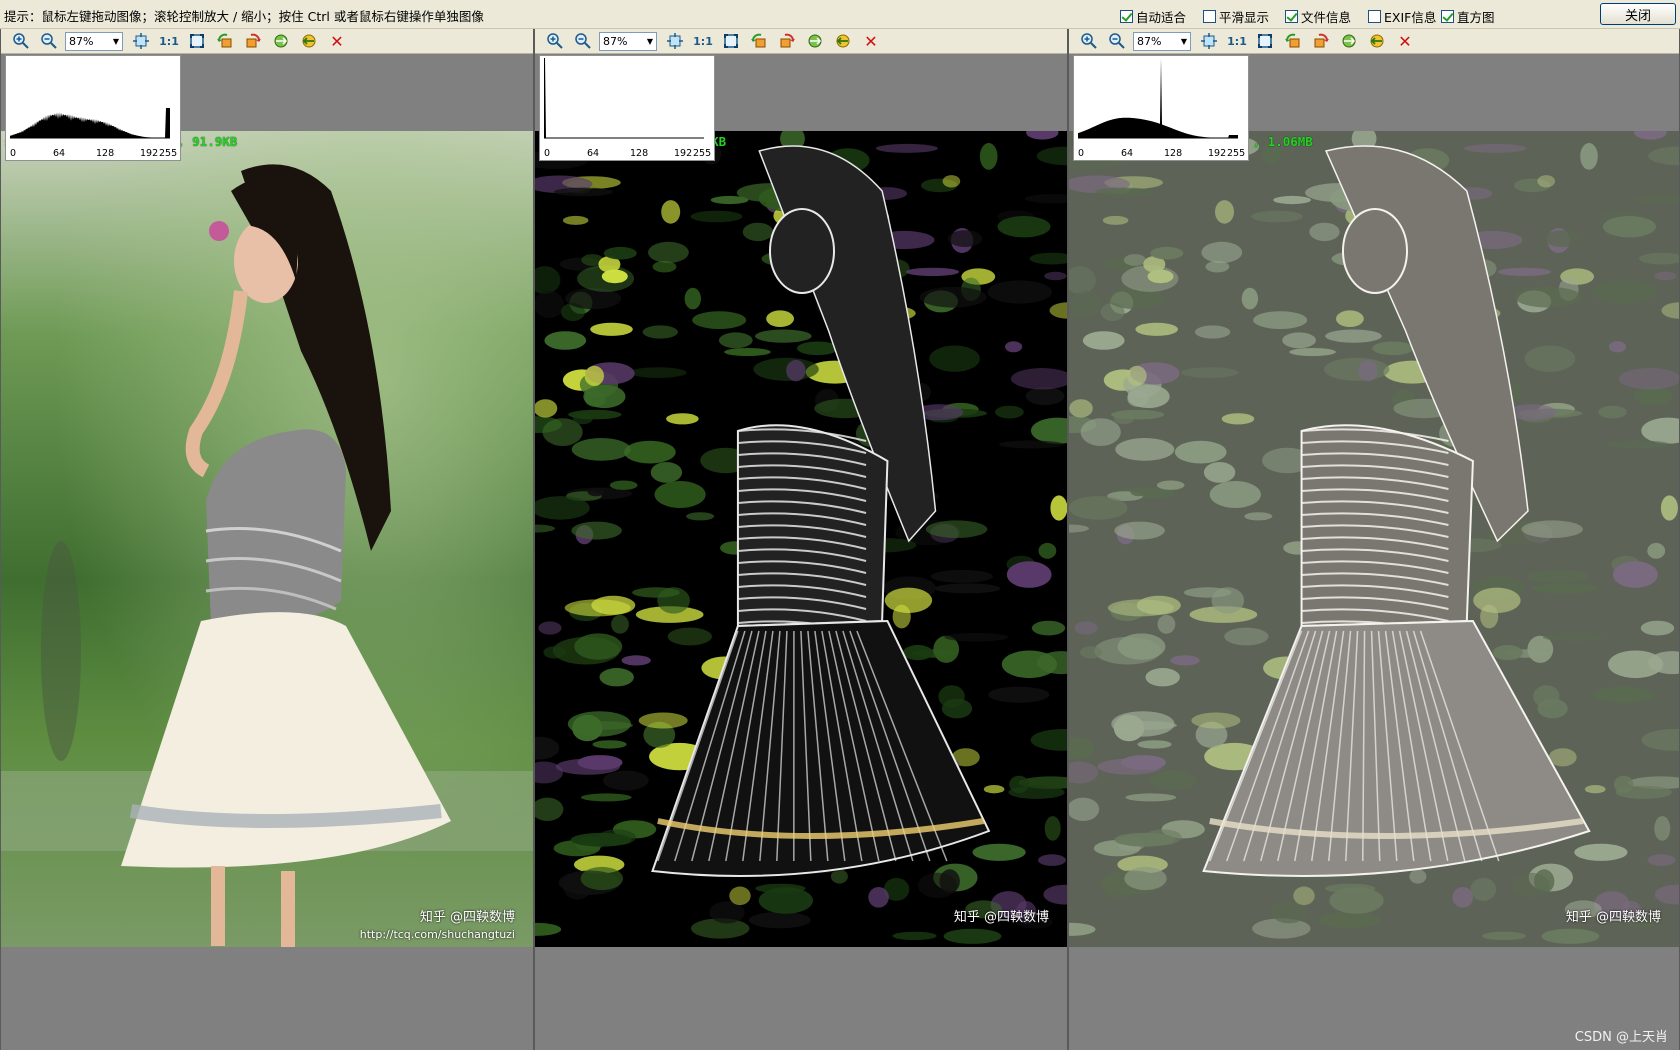 This screenshot has width=1680, height=1050. I want to click on auto-fit-label: 自动适合, so click(1161, 17).